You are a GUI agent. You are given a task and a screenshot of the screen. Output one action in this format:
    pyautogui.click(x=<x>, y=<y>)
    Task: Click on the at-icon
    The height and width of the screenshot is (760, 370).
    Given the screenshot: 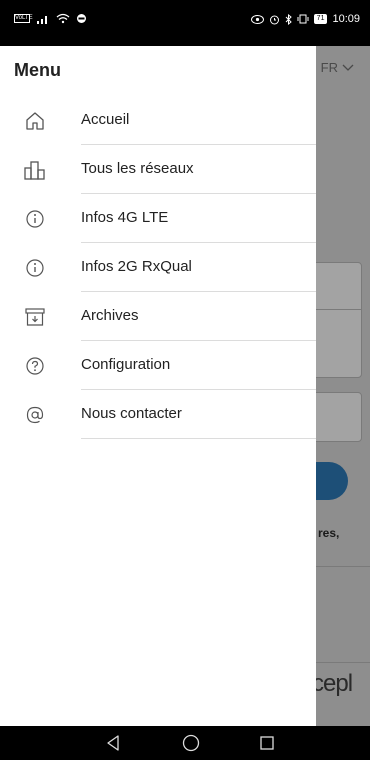 What is the action you would take?
    pyautogui.click(x=35, y=415)
    